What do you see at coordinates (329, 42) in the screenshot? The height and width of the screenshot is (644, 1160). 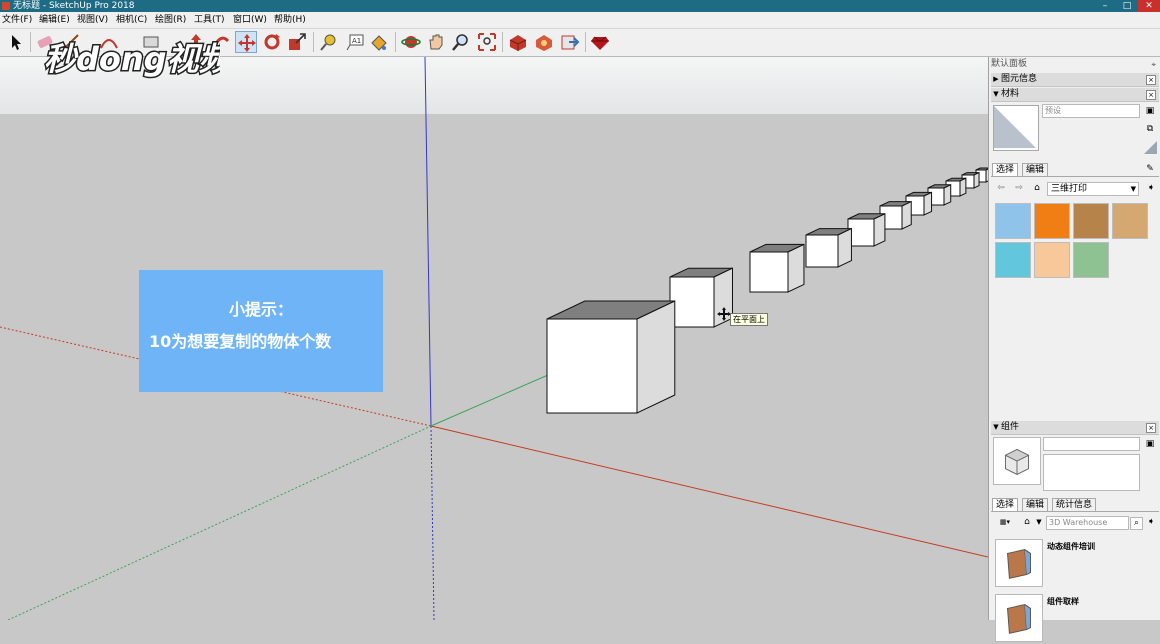 I see `tape-measure-icon` at bounding box center [329, 42].